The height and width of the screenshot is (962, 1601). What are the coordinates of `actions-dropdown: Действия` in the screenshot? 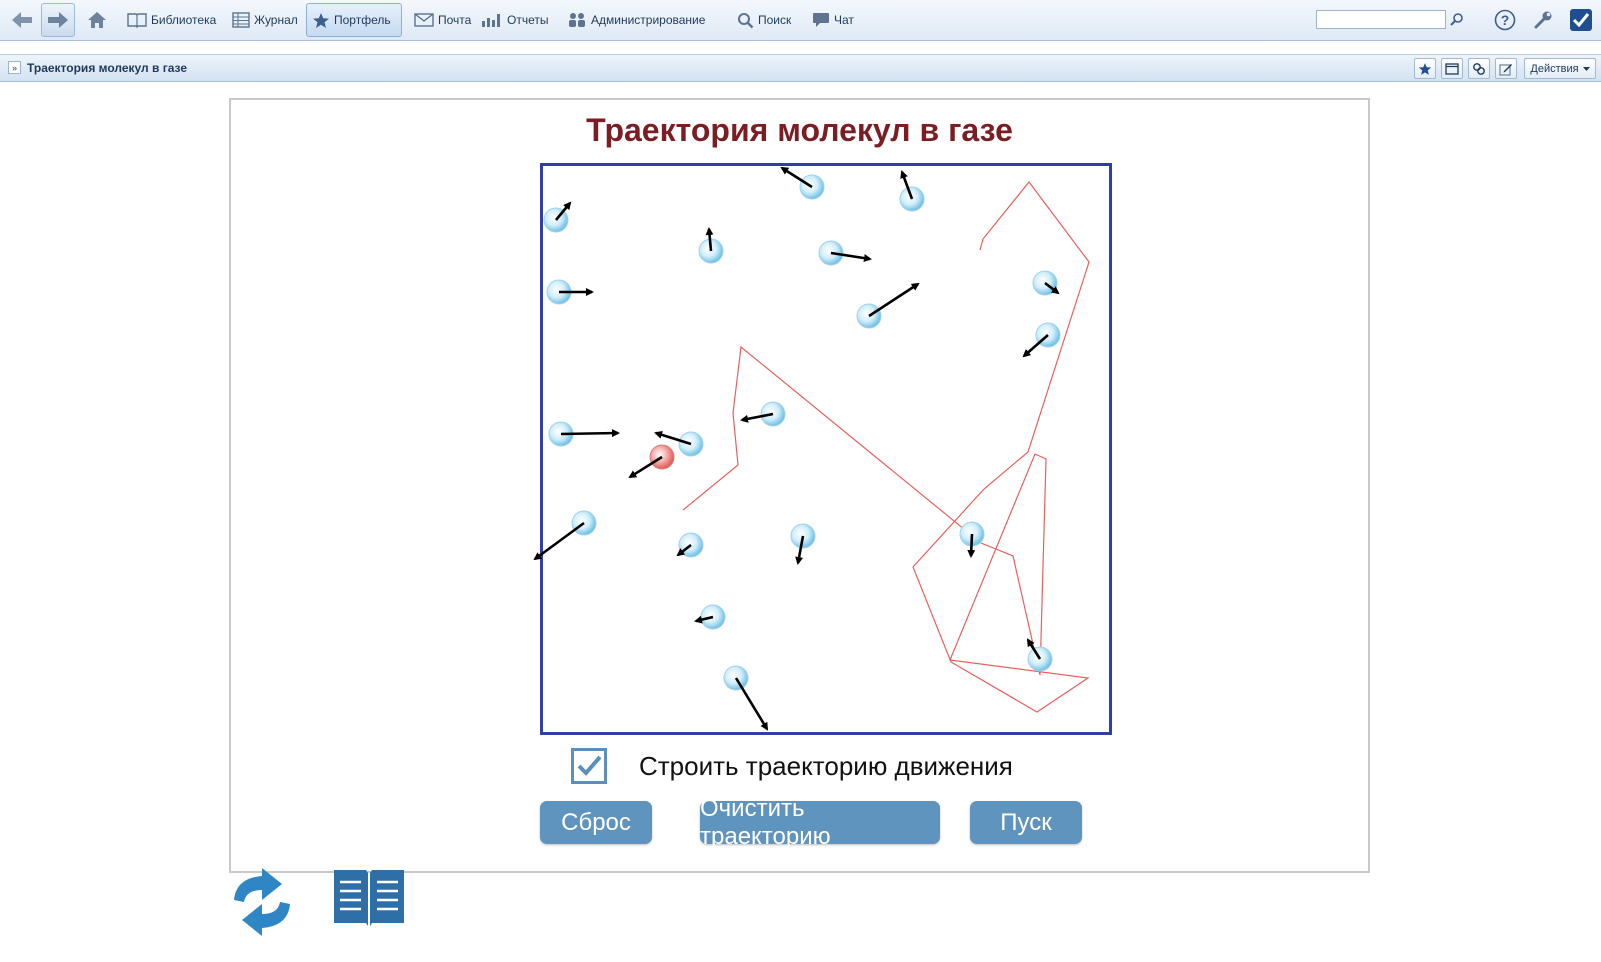 It's located at (1560, 68).